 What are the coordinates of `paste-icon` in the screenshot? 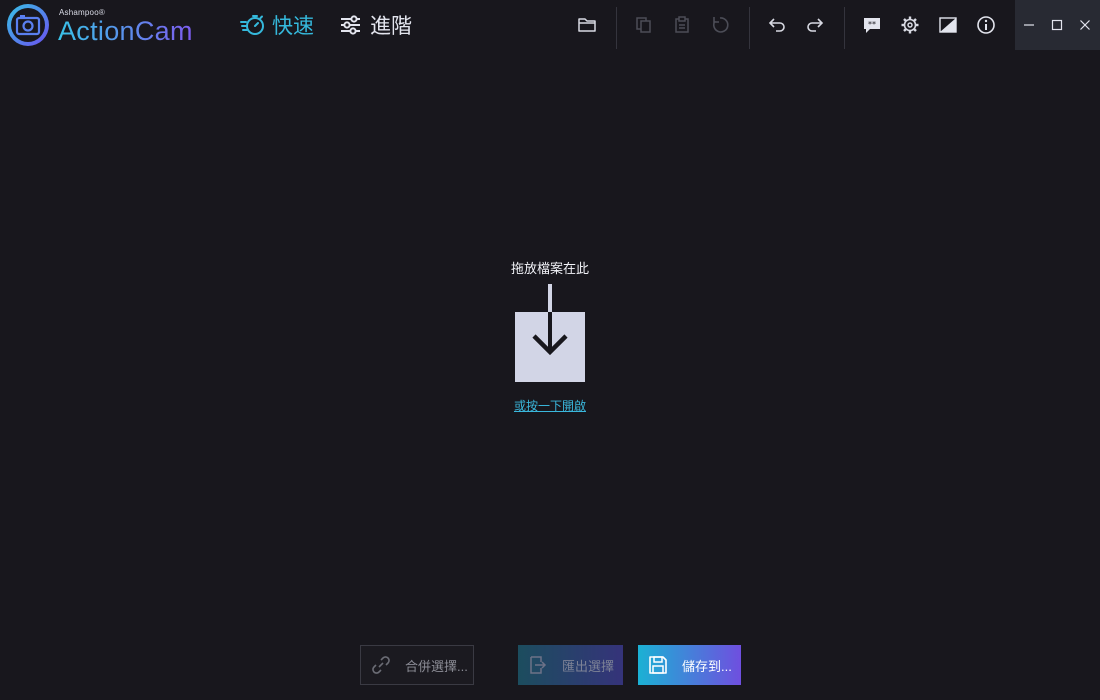 It's located at (682, 24).